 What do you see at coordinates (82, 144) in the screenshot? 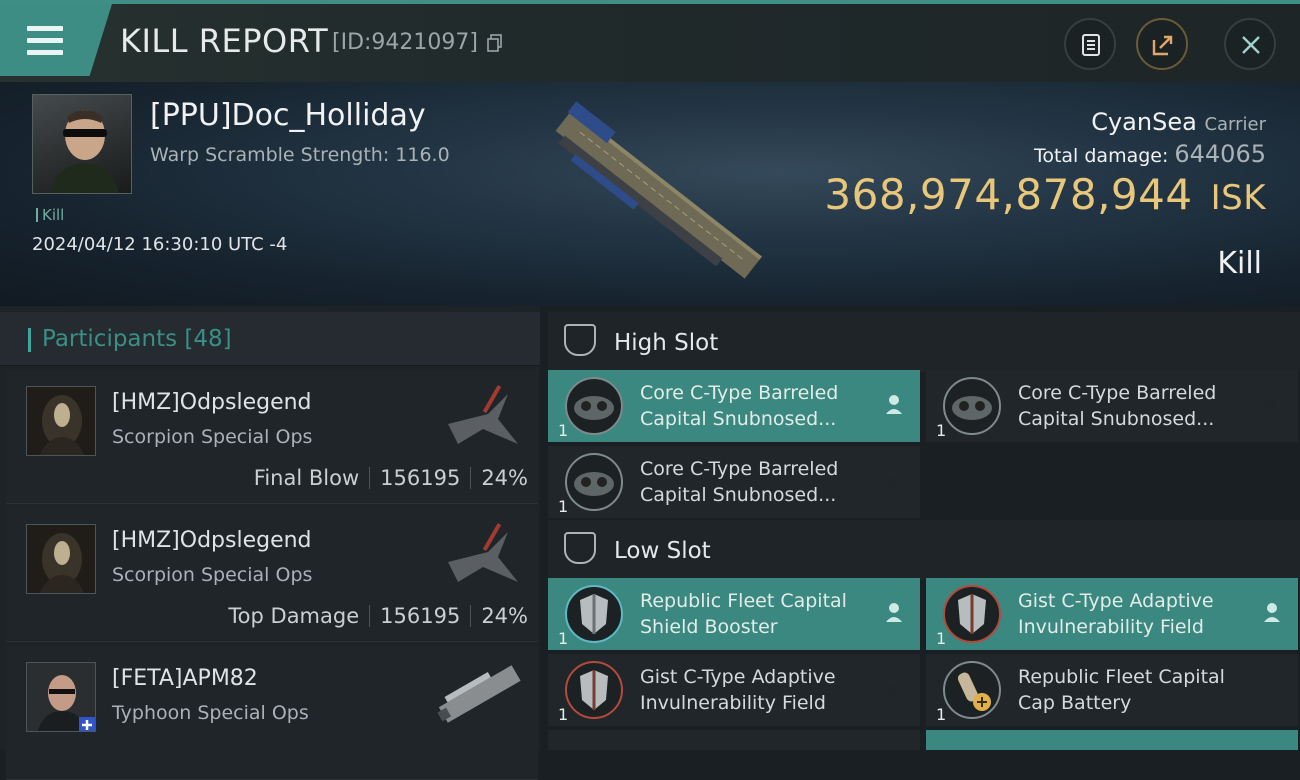
I see `victim-avatar` at bounding box center [82, 144].